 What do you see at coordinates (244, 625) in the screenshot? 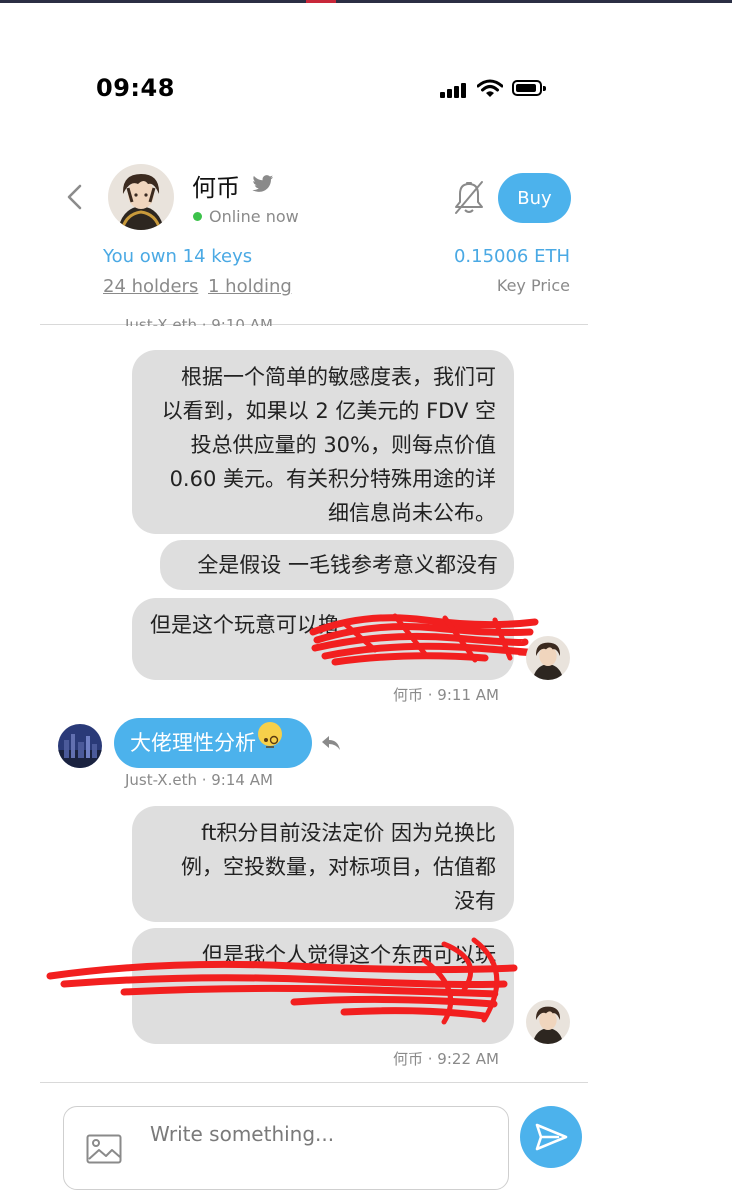
I see `message-text: 但是这个玩意可以撸` at bounding box center [244, 625].